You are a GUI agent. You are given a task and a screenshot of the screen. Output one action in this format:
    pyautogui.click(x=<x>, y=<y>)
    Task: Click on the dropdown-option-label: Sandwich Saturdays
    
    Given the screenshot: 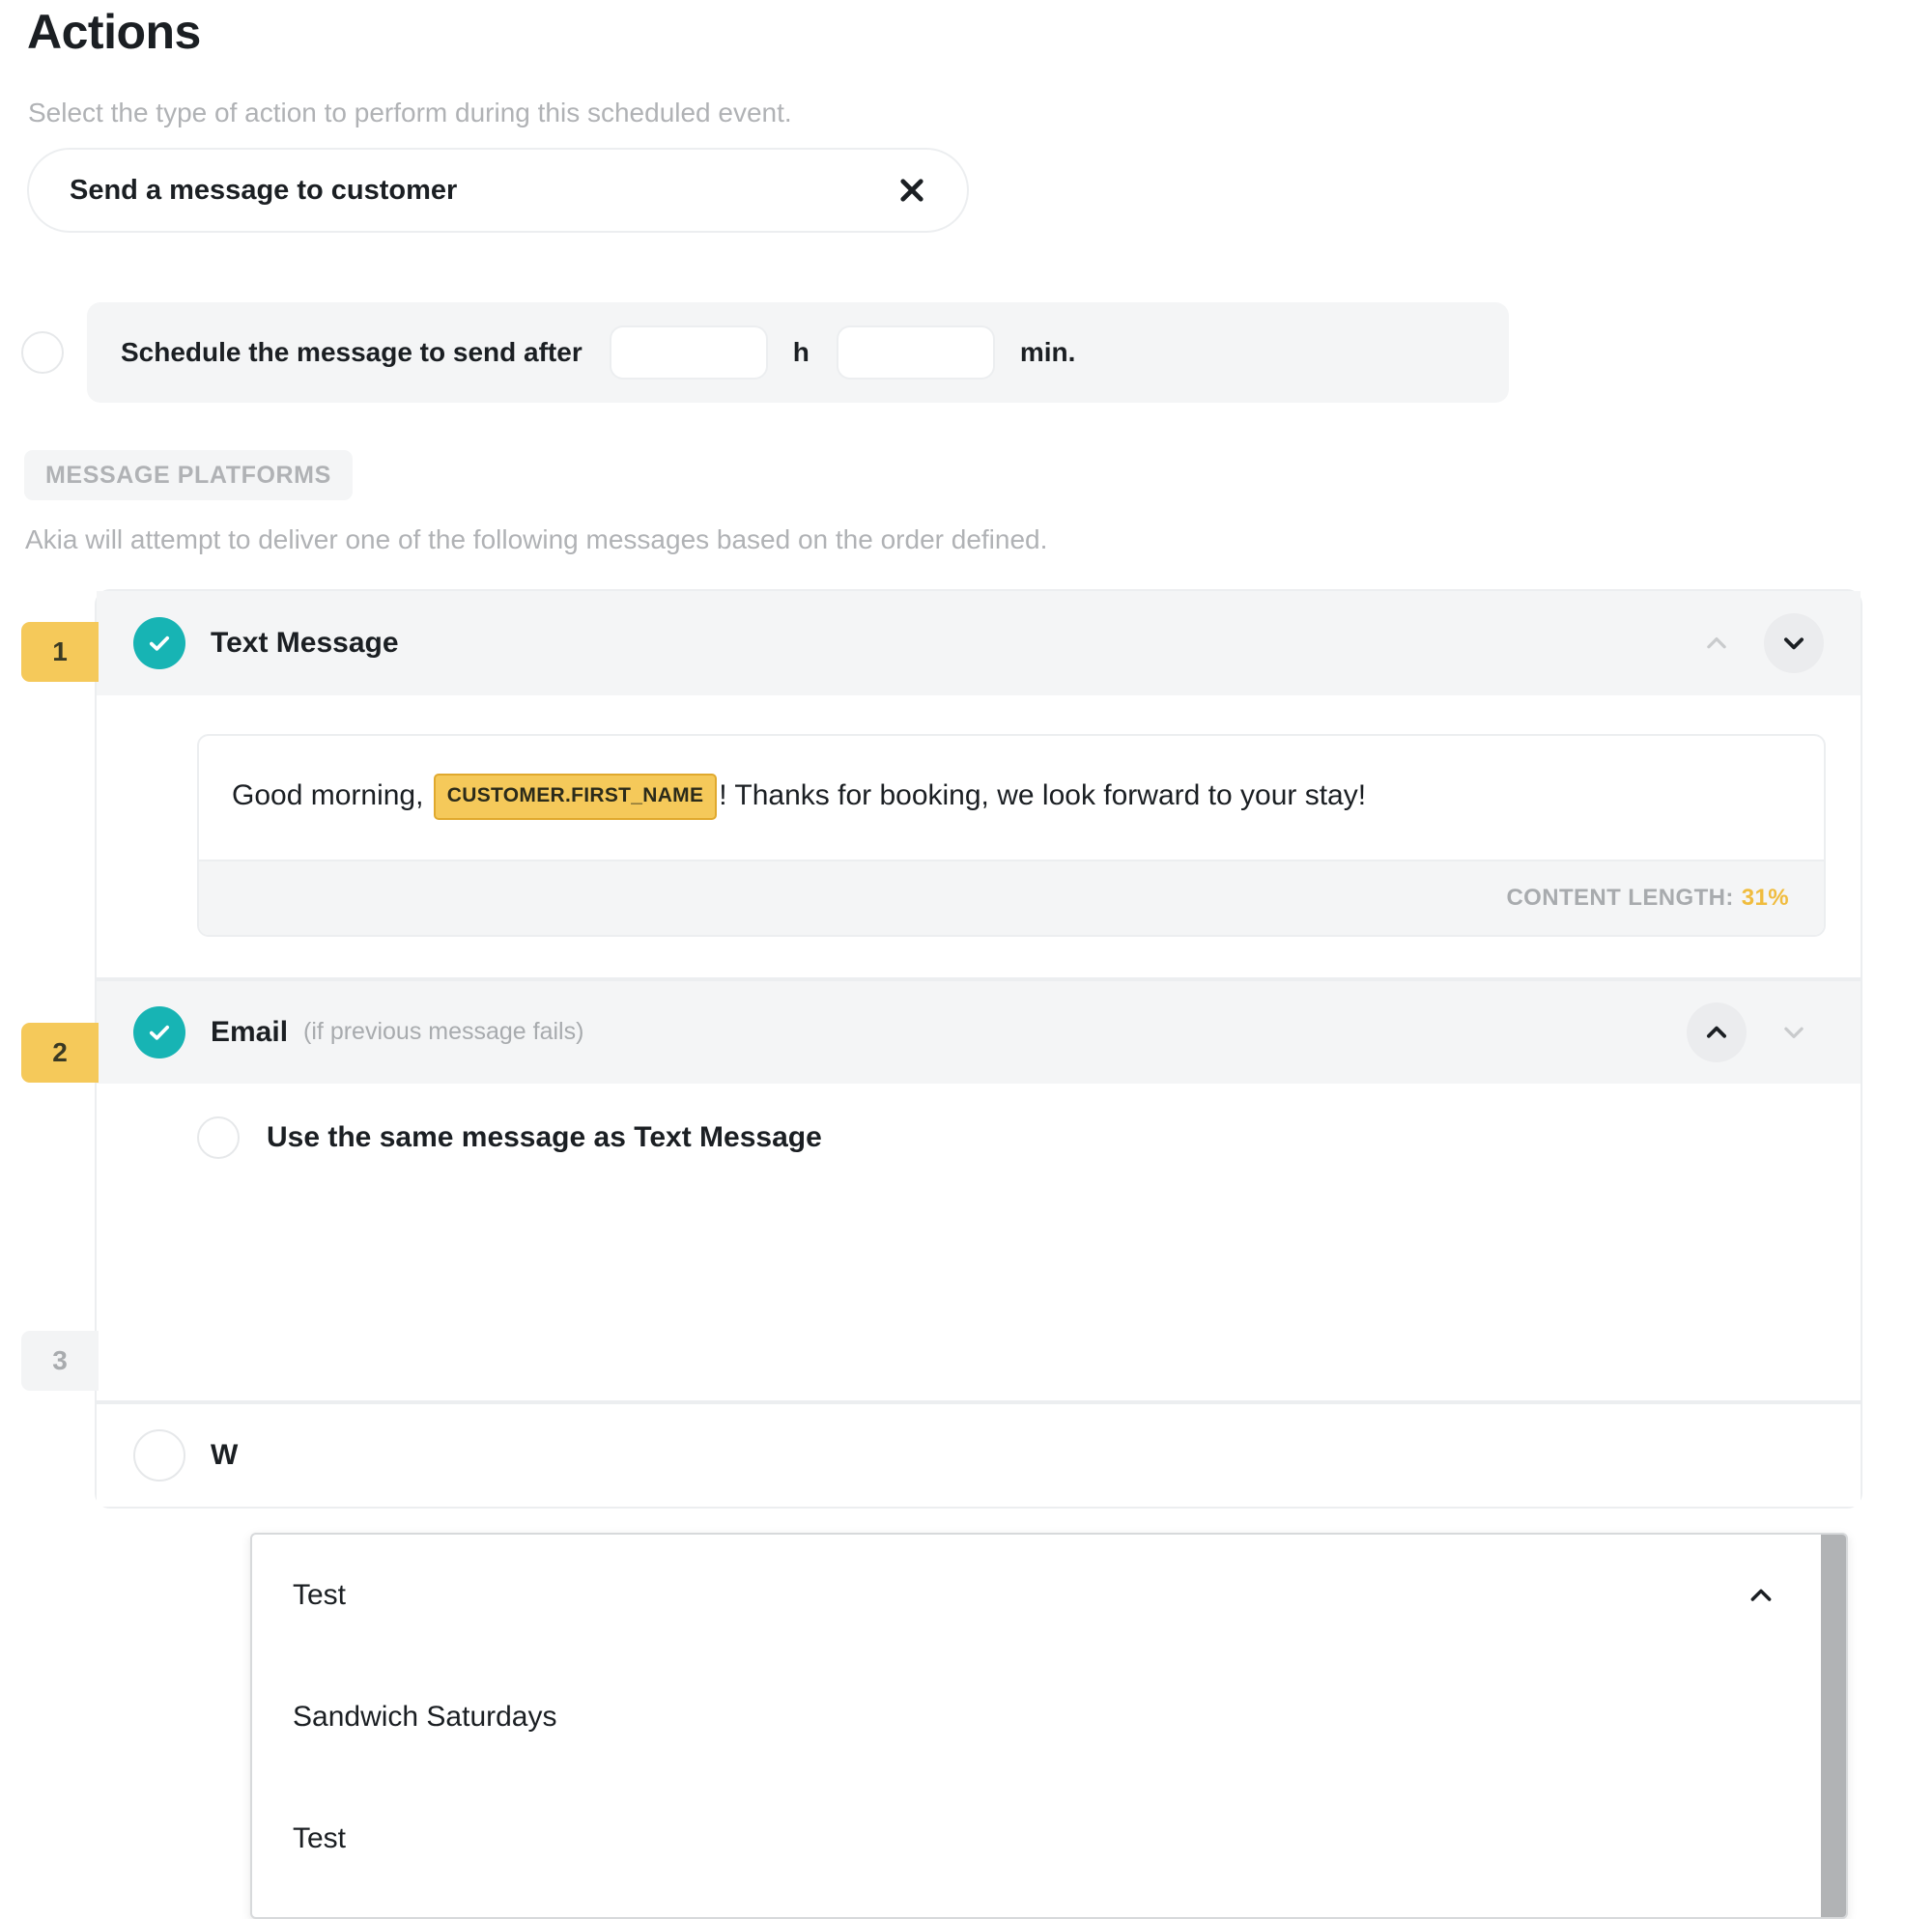 What is the action you would take?
    pyautogui.click(x=425, y=1717)
    